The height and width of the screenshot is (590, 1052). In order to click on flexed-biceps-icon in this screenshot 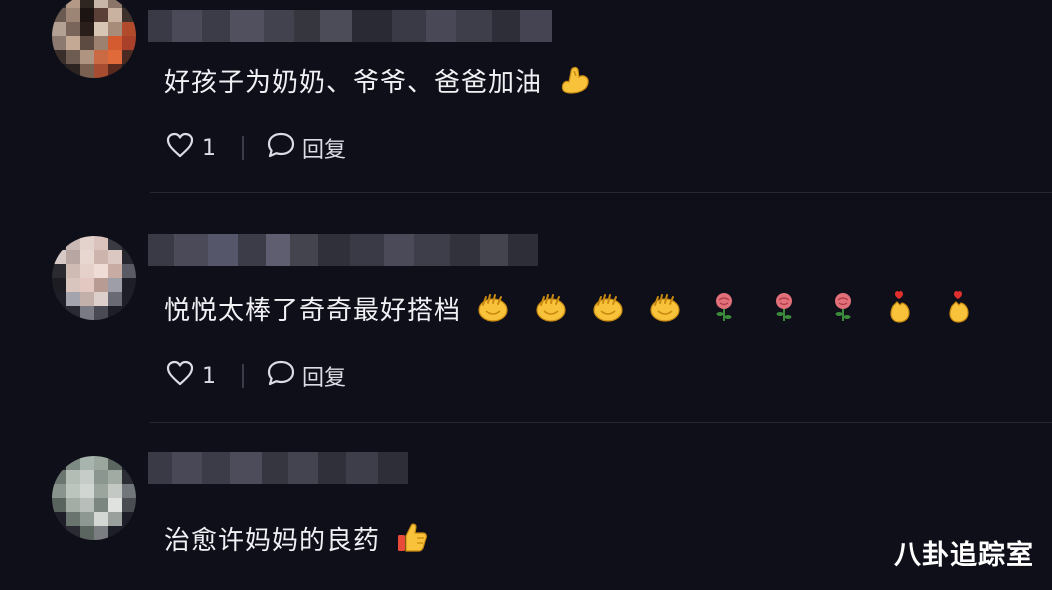, I will do `click(574, 83)`.